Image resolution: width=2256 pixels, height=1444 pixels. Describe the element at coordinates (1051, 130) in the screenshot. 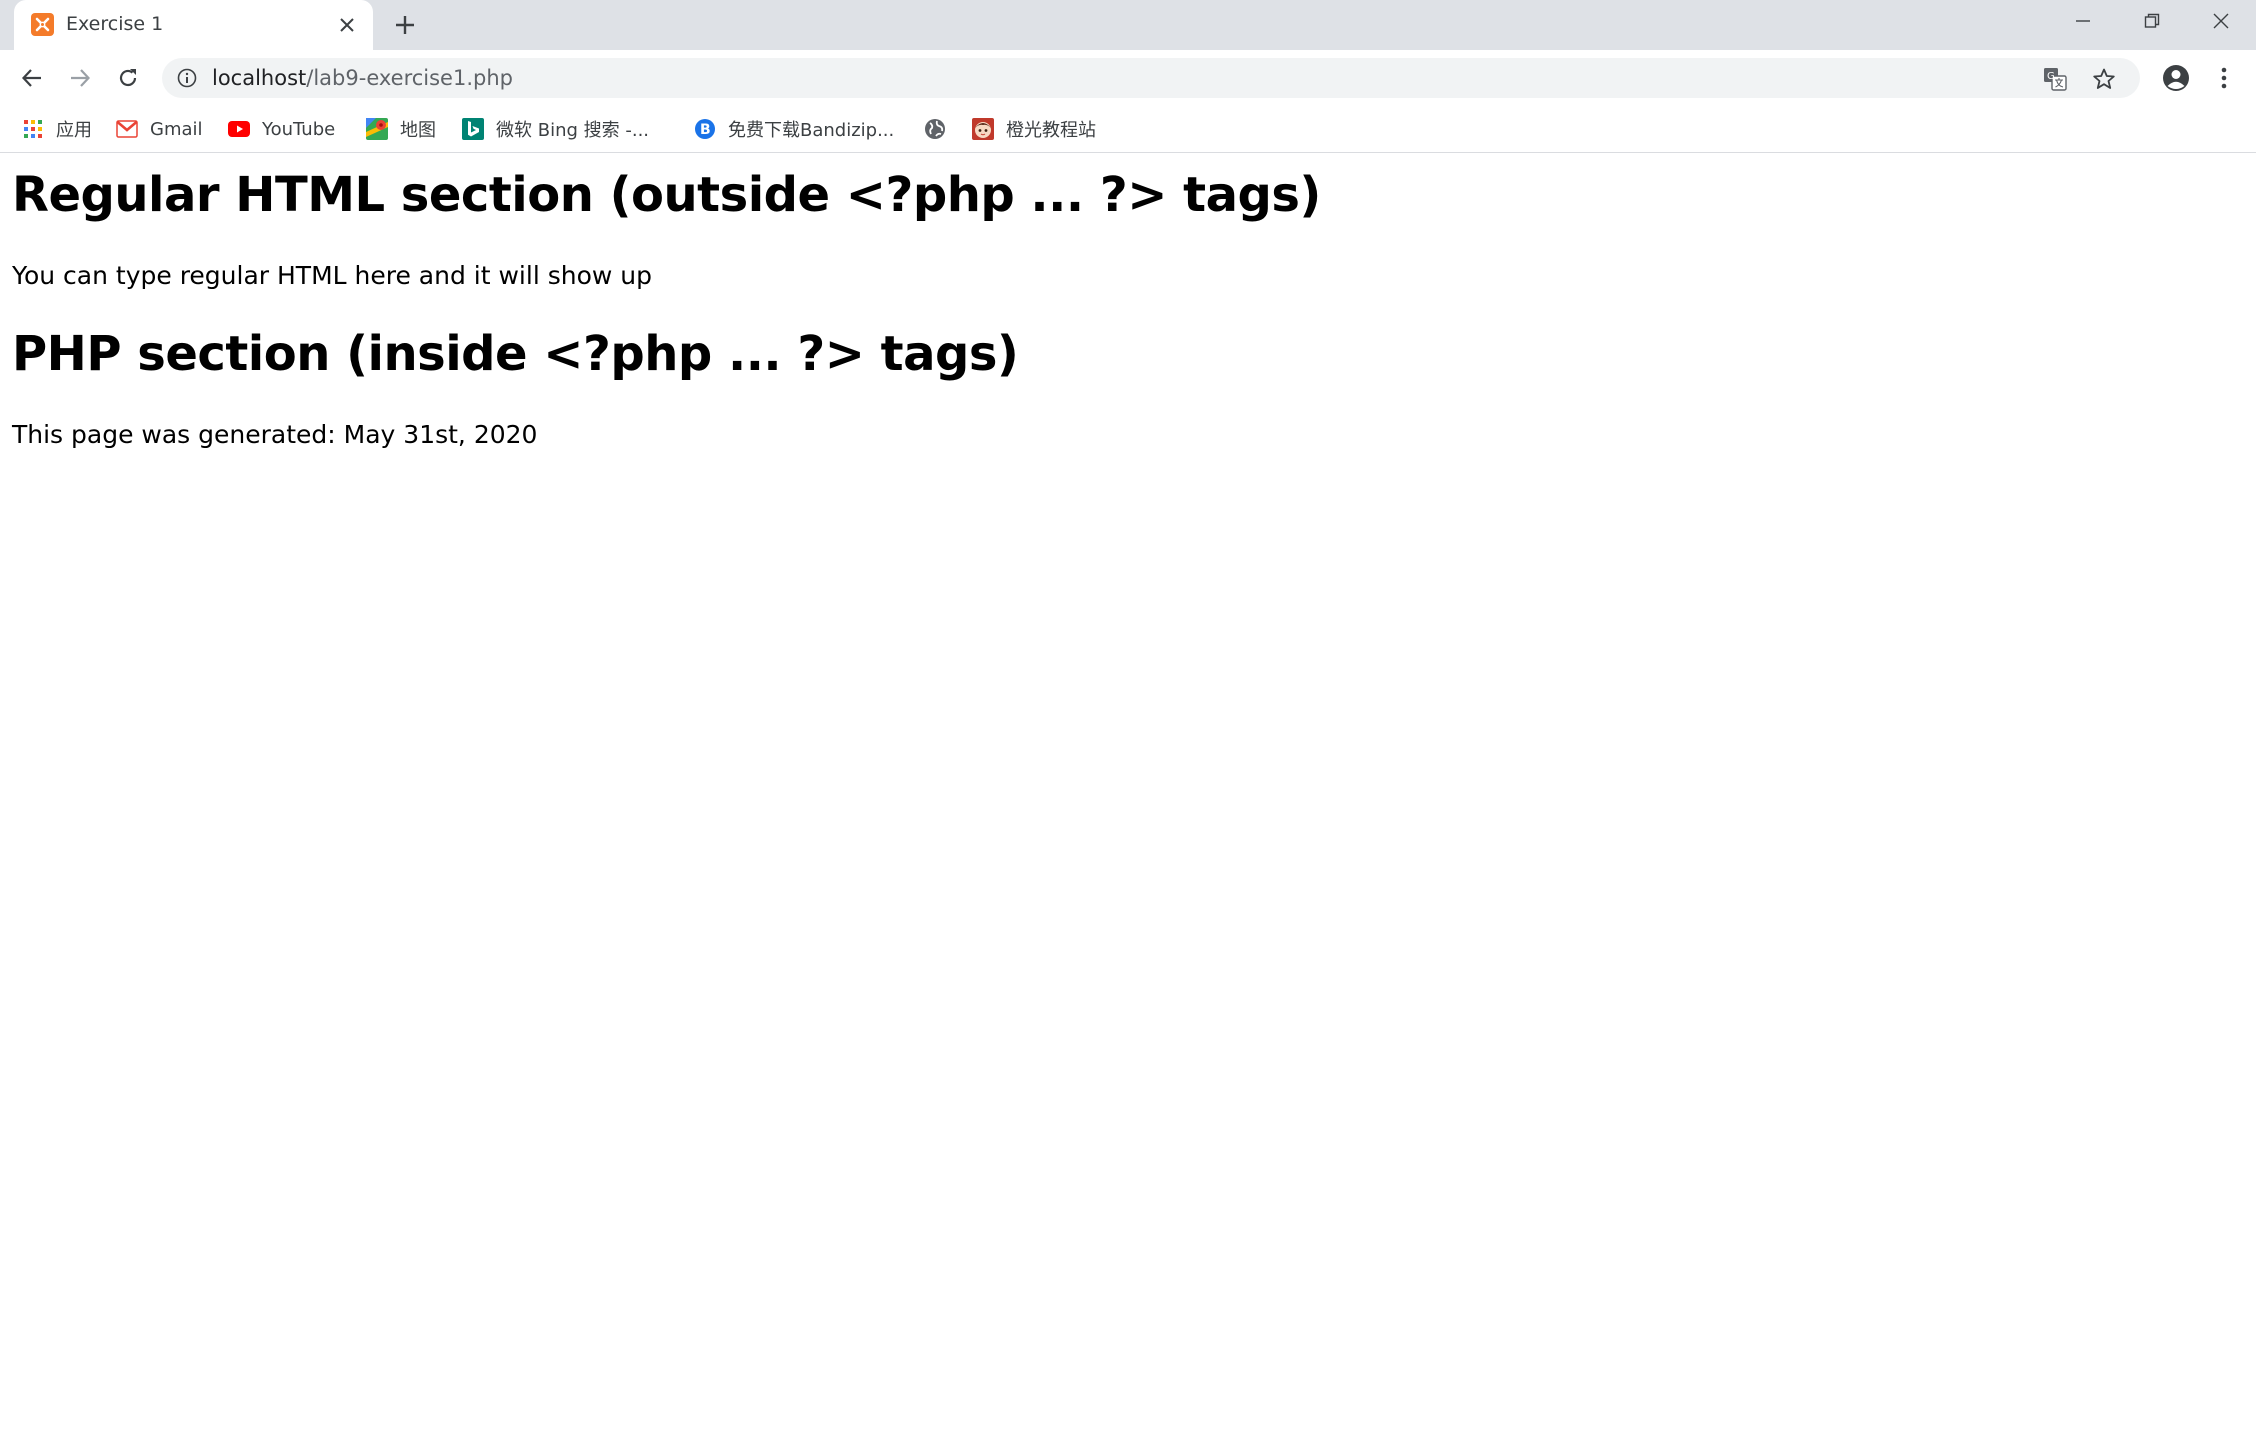

I see `bookmark-label: 橙光教程站` at that location.